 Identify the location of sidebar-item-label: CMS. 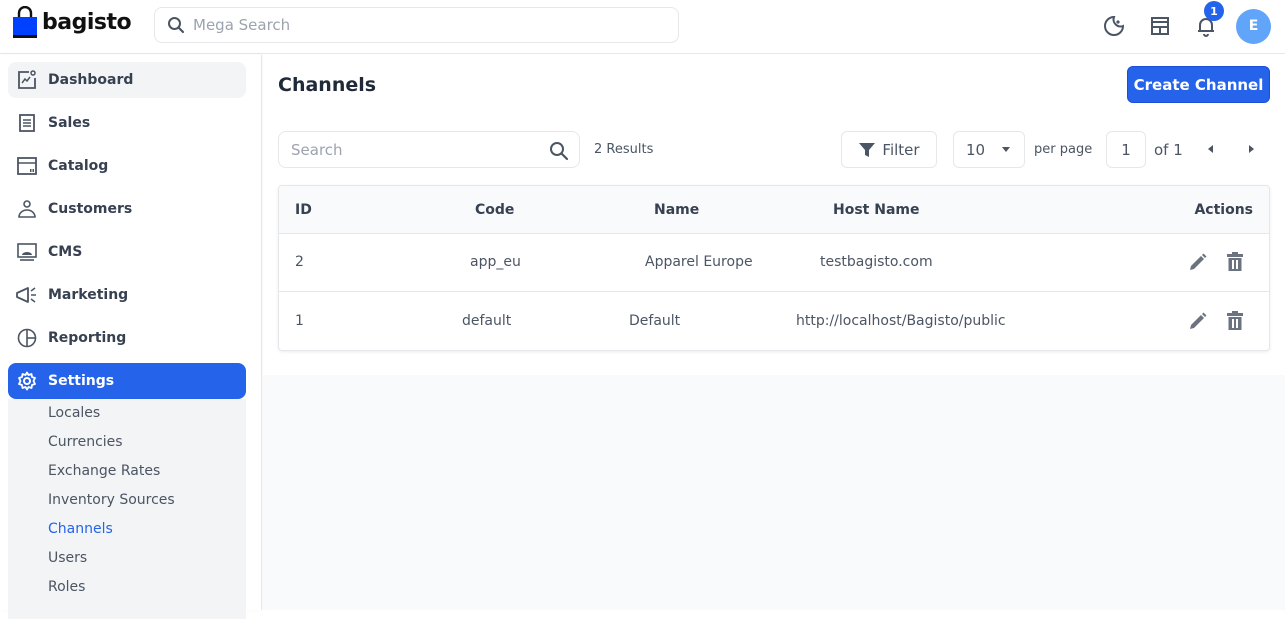
(65, 252).